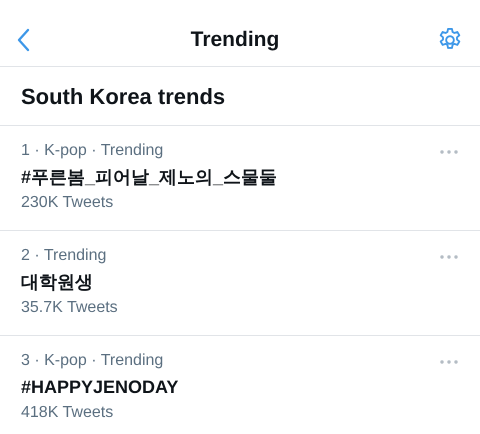 This screenshot has height=434, width=480. What do you see at coordinates (92, 361) in the screenshot?
I see `trend-context: 3 · K-pop · Trending` at bounding box center [92, 361].